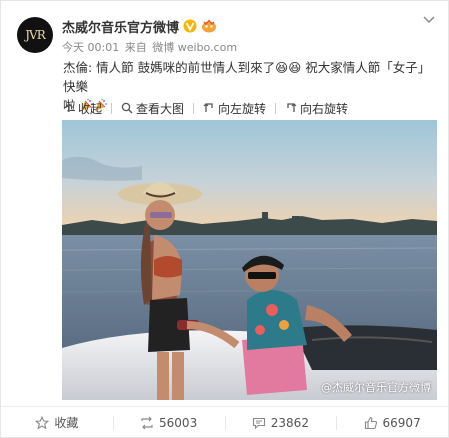 This screenshot has height=438, width=449. I want to click on action-bar: 收藏 56003 23862 66907, so click(224, 422).